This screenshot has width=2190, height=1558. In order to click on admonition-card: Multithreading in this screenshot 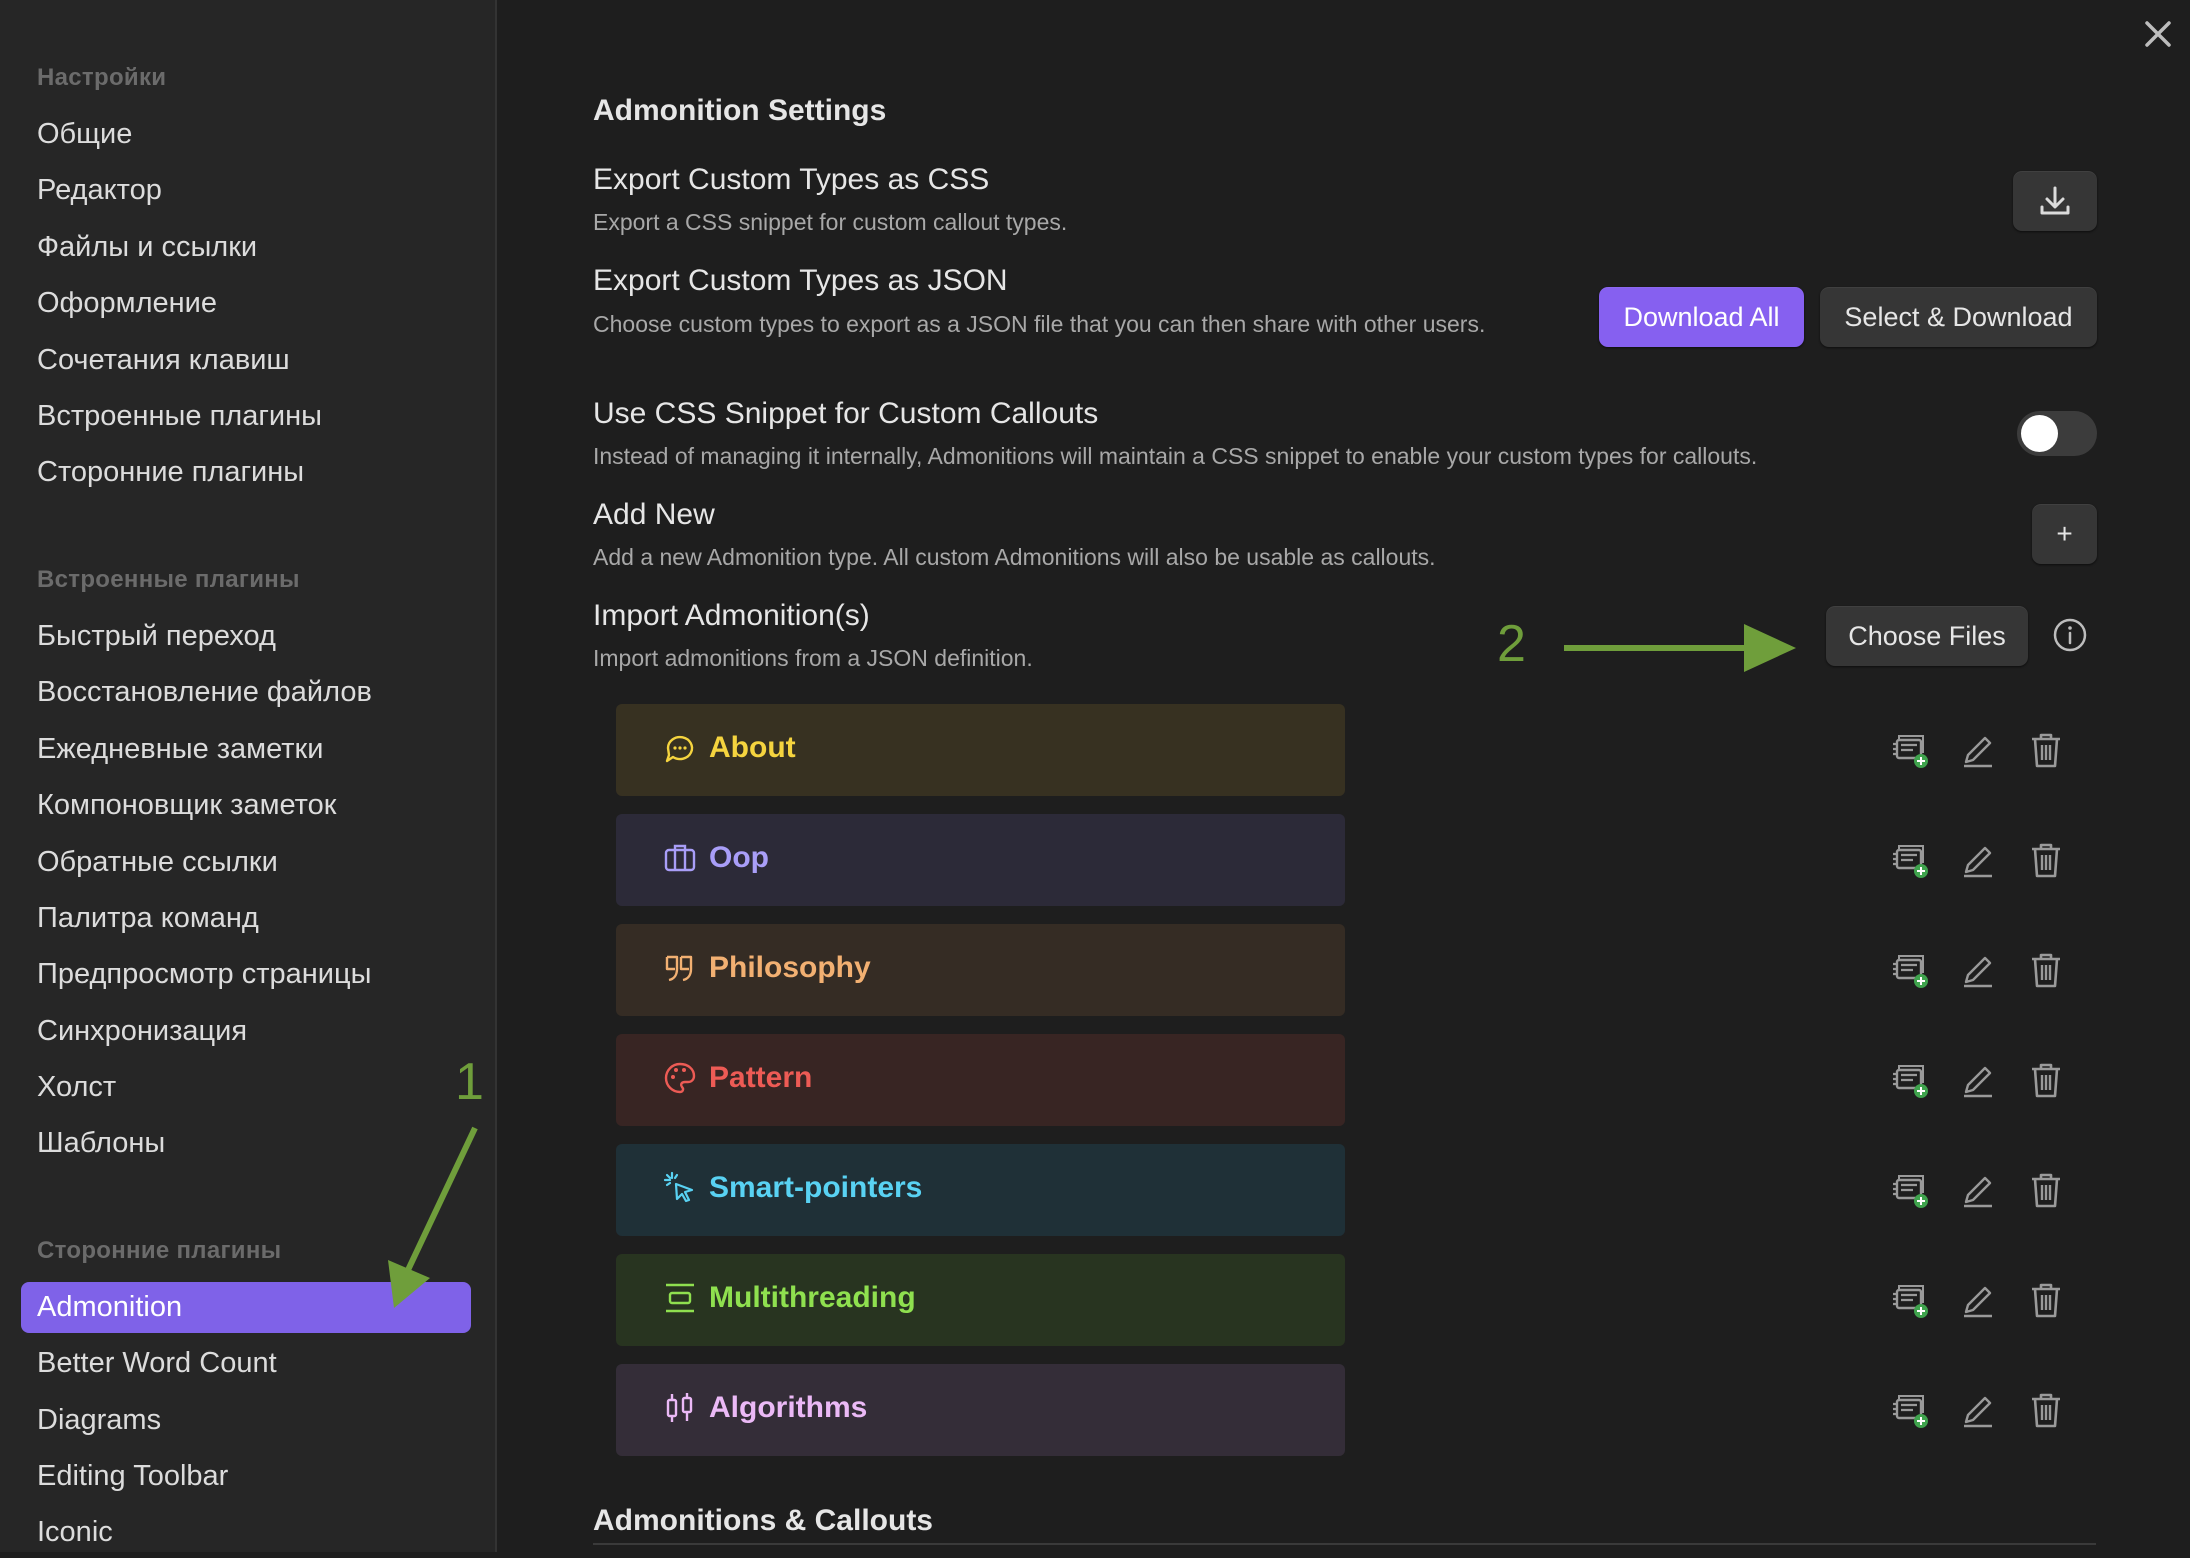, I will do `click(980, 1300)`.